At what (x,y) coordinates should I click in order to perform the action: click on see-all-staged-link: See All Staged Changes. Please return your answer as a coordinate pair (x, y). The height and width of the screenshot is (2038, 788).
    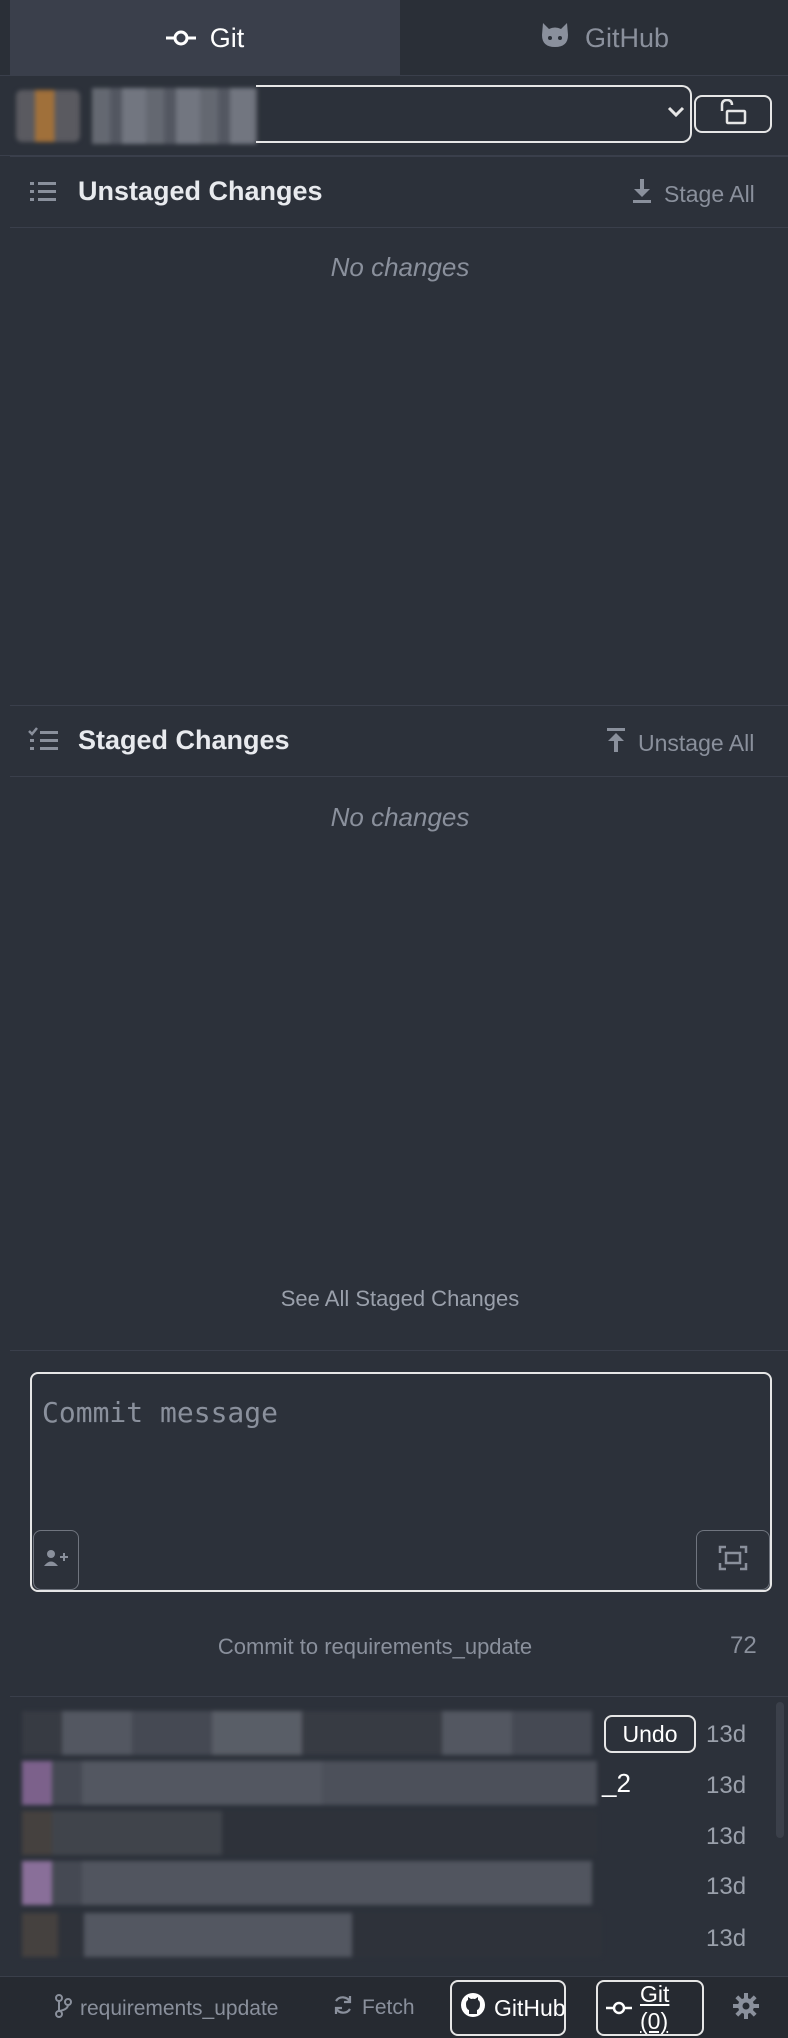
    Looking at the image, I should click on (394, 1299).